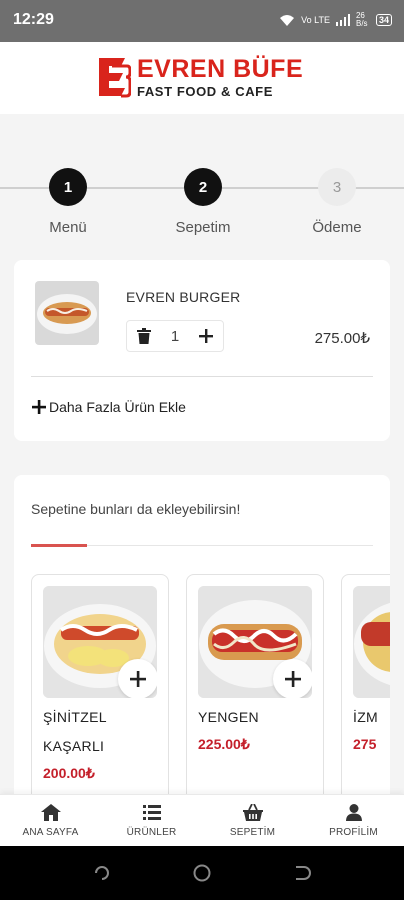 The image size is (404, 900). Describe the element at coordinates (302, 873) in the screenshot. I see `back-icon` at that location.